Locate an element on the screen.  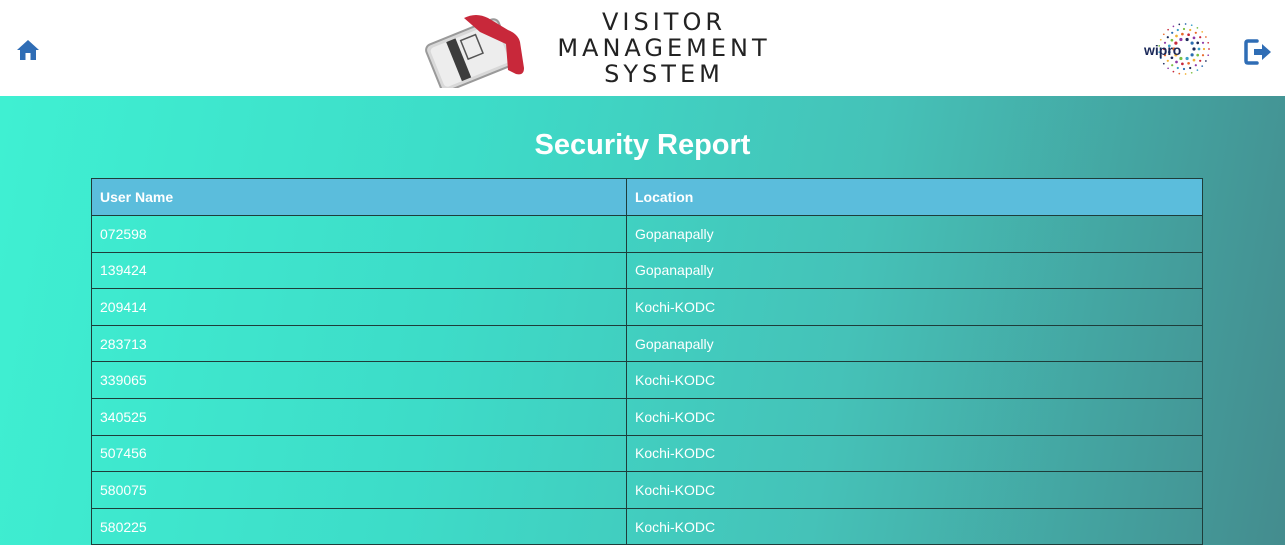
column-header-user-name: User Name is located at coordinates (359, 197).